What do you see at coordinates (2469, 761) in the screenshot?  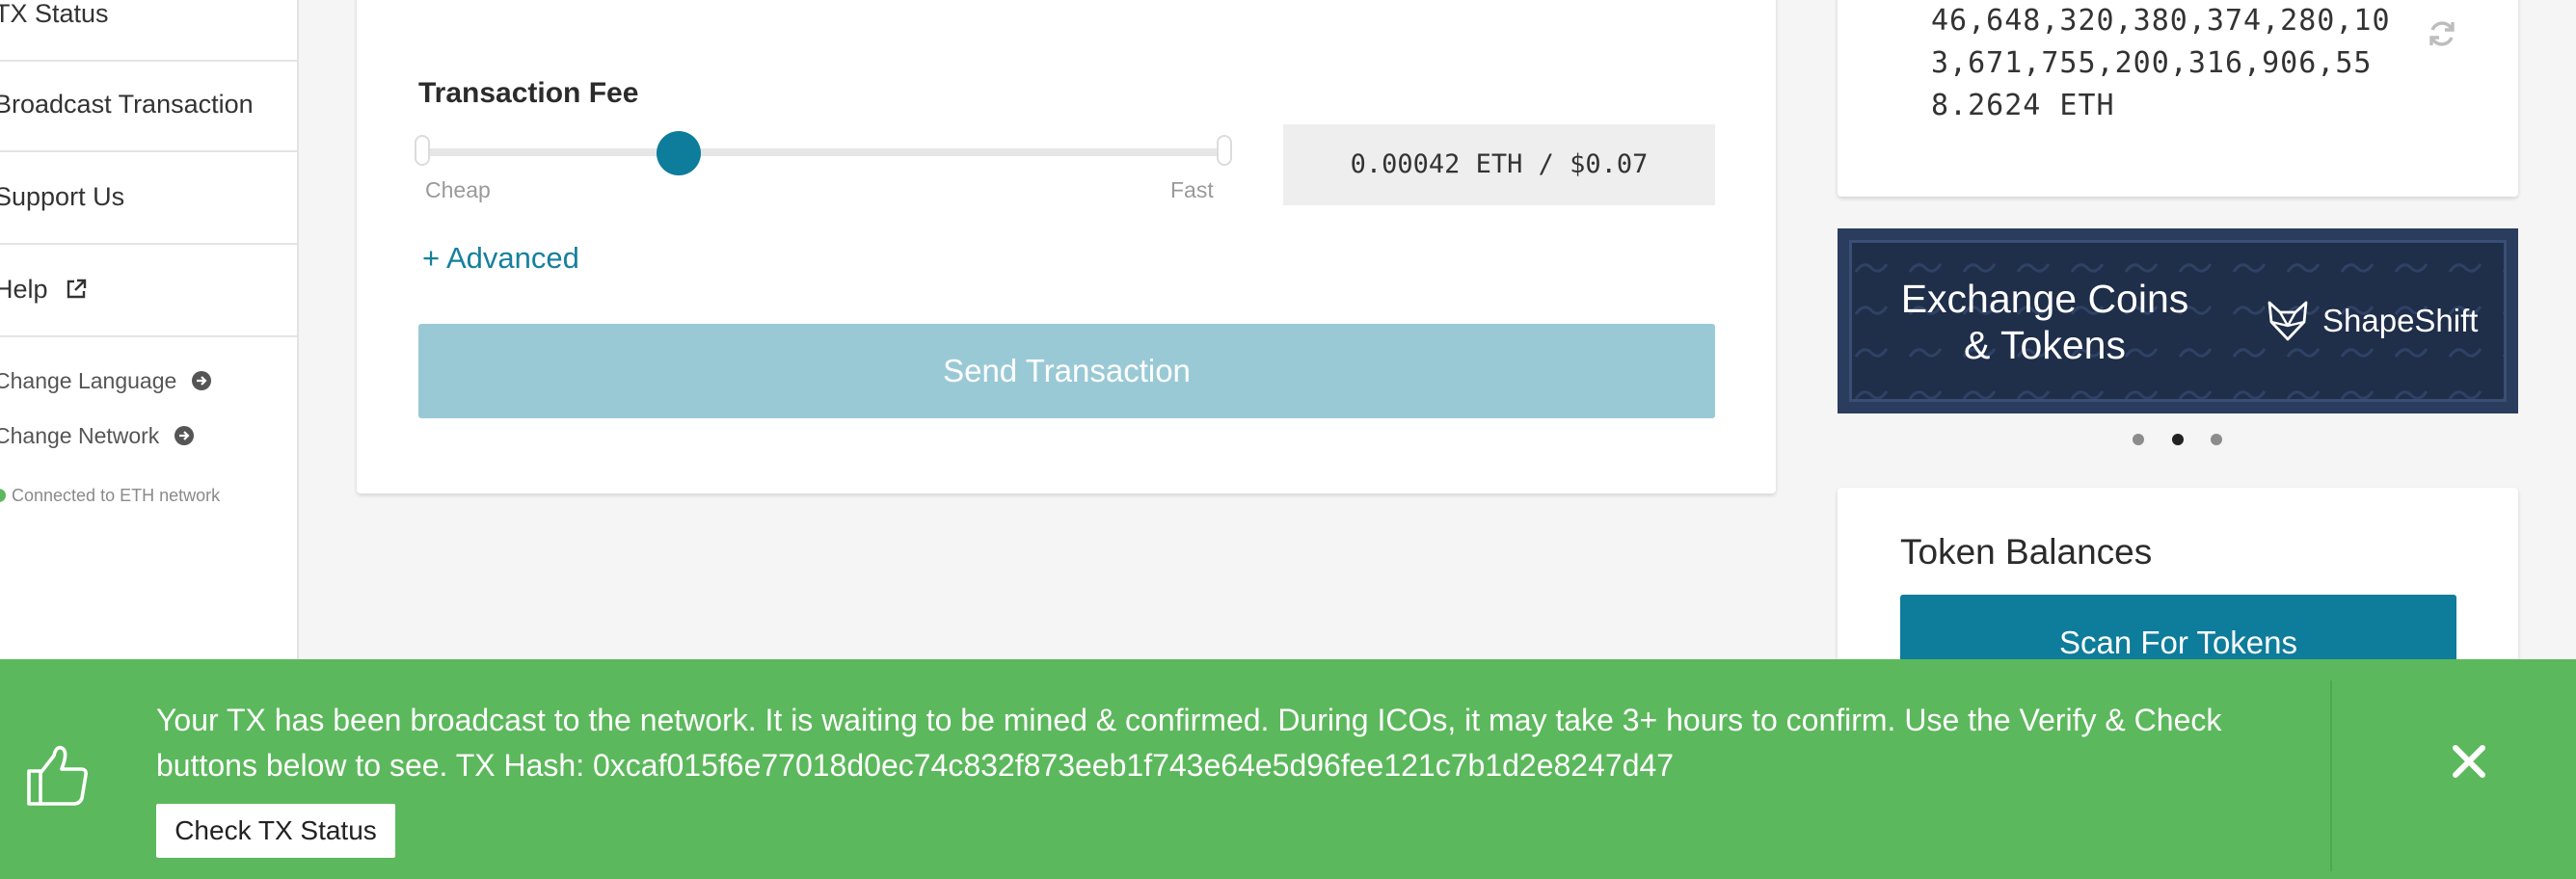 I see `close-icon` at bounding box center [2469, 761].